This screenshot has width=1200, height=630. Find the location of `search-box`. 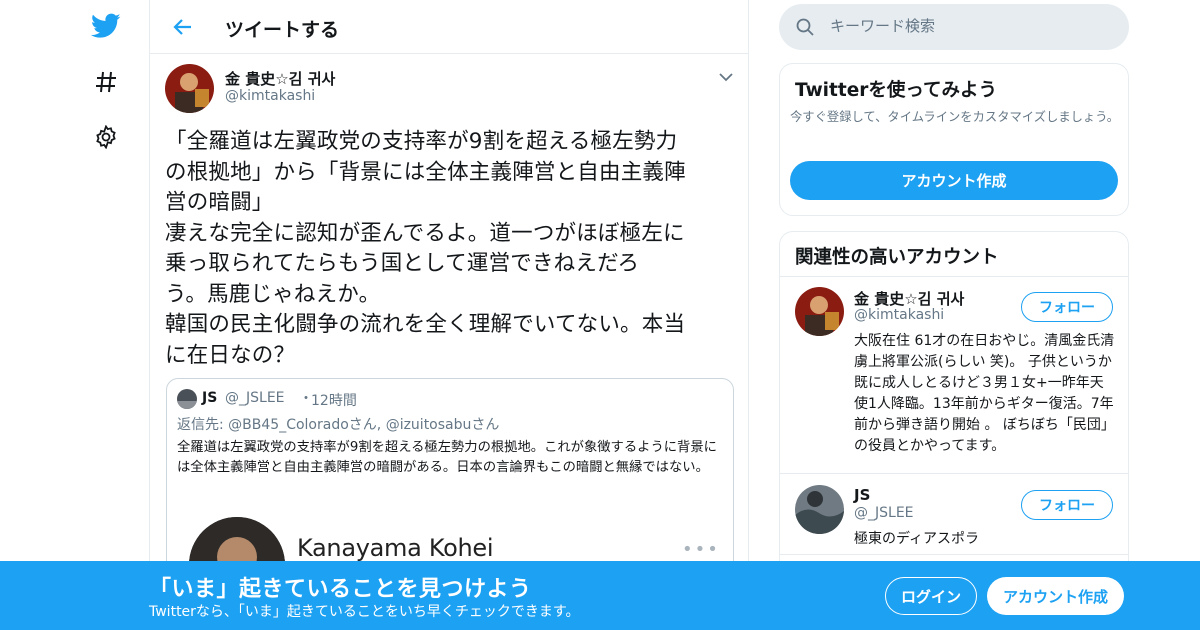

search-box is located at coordinates (954, 27).